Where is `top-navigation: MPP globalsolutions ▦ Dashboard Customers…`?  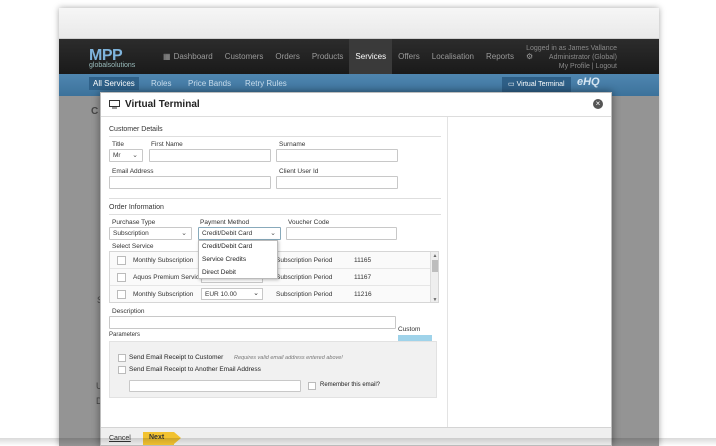 top-navigation: MPP globalsolutions ▦ Dashboard Customers… is located at coordinates (359, 56).